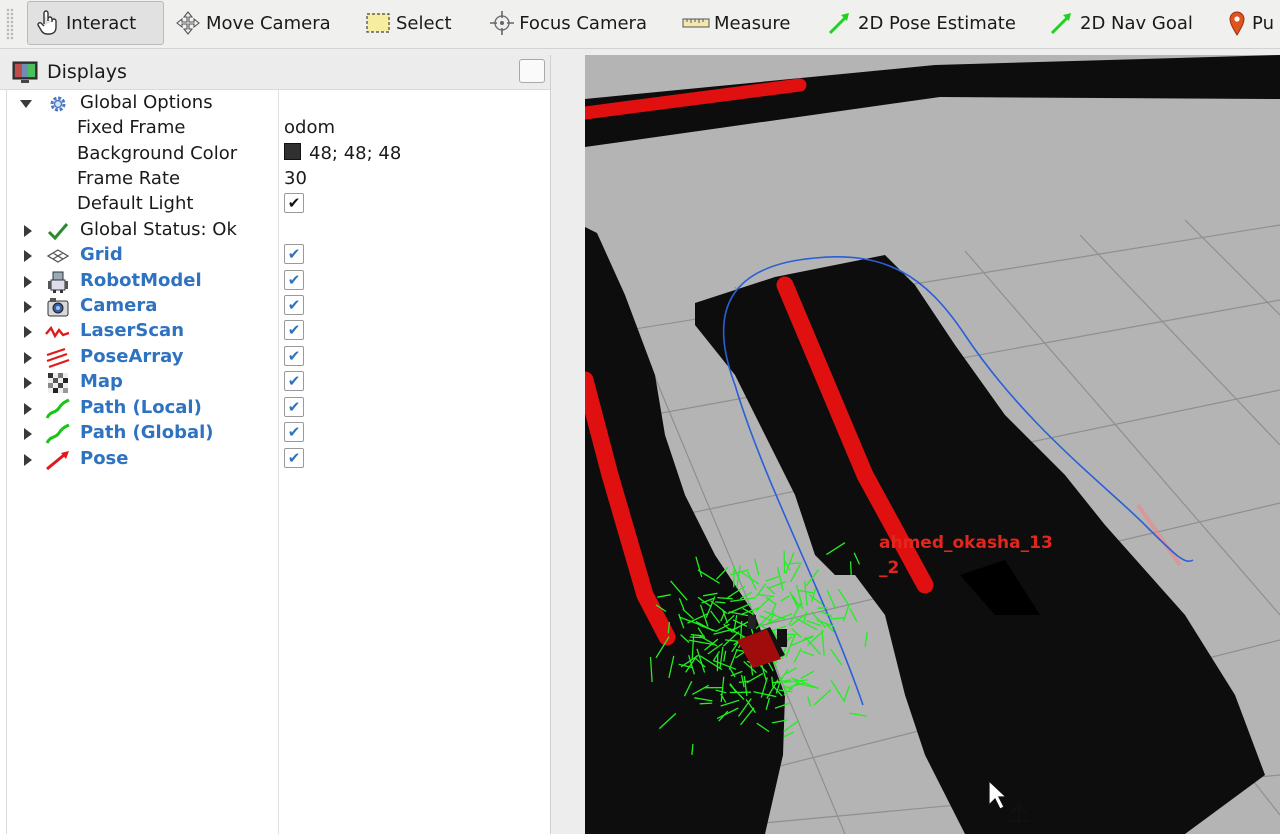 This screenshot has height=834, width=1280. Describe the element at coordinates (101, 381) in the screenshot. I see `display-label: Map` at that location.